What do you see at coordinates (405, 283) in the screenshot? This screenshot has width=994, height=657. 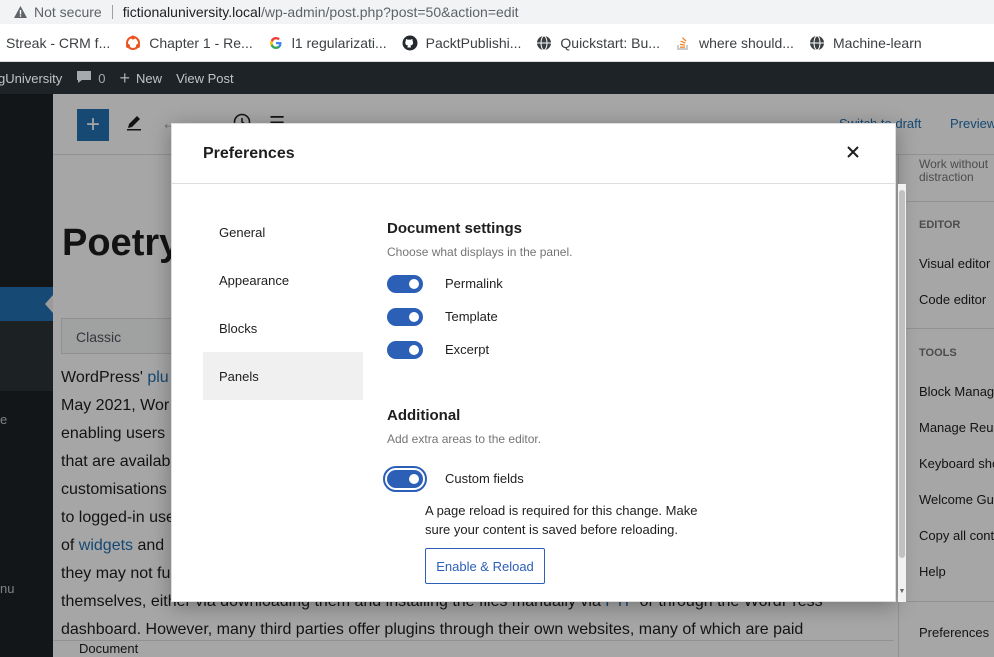 I see `permalink-toggle` at bounding box center [405, 283].